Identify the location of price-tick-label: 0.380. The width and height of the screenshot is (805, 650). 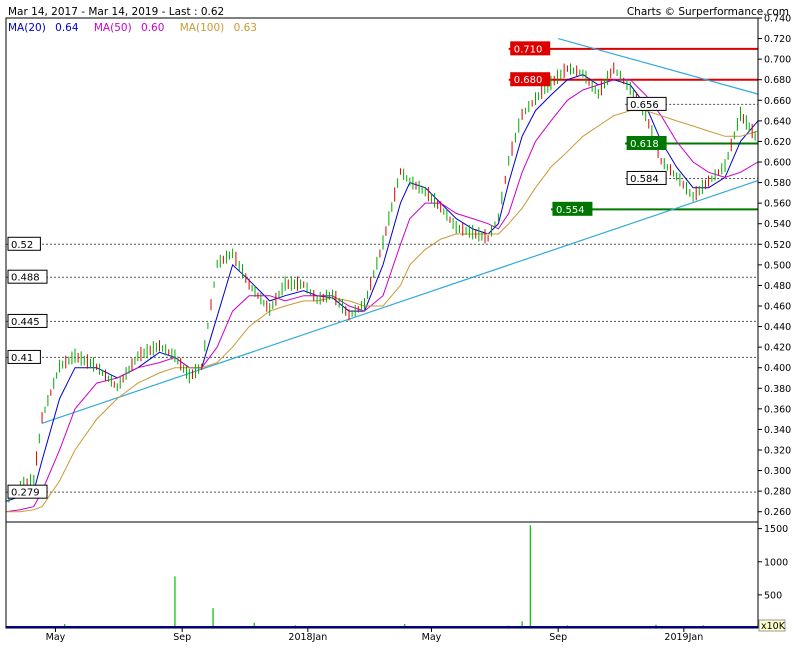
(777, 389).